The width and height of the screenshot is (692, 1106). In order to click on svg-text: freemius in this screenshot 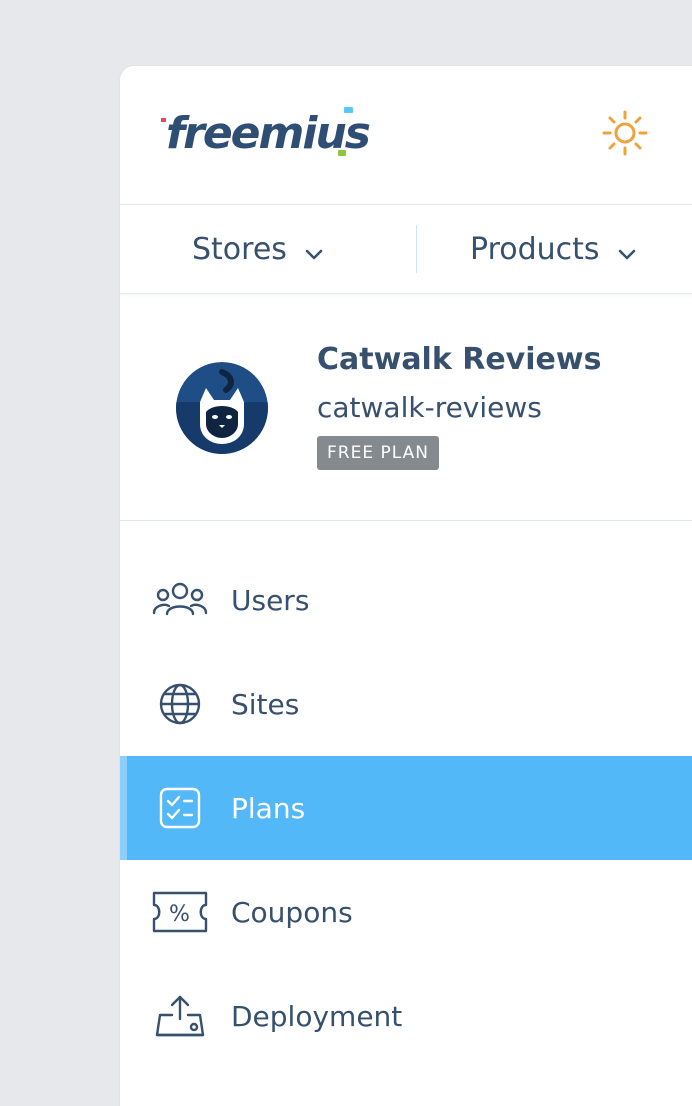, I will do `click(268, 133)`.